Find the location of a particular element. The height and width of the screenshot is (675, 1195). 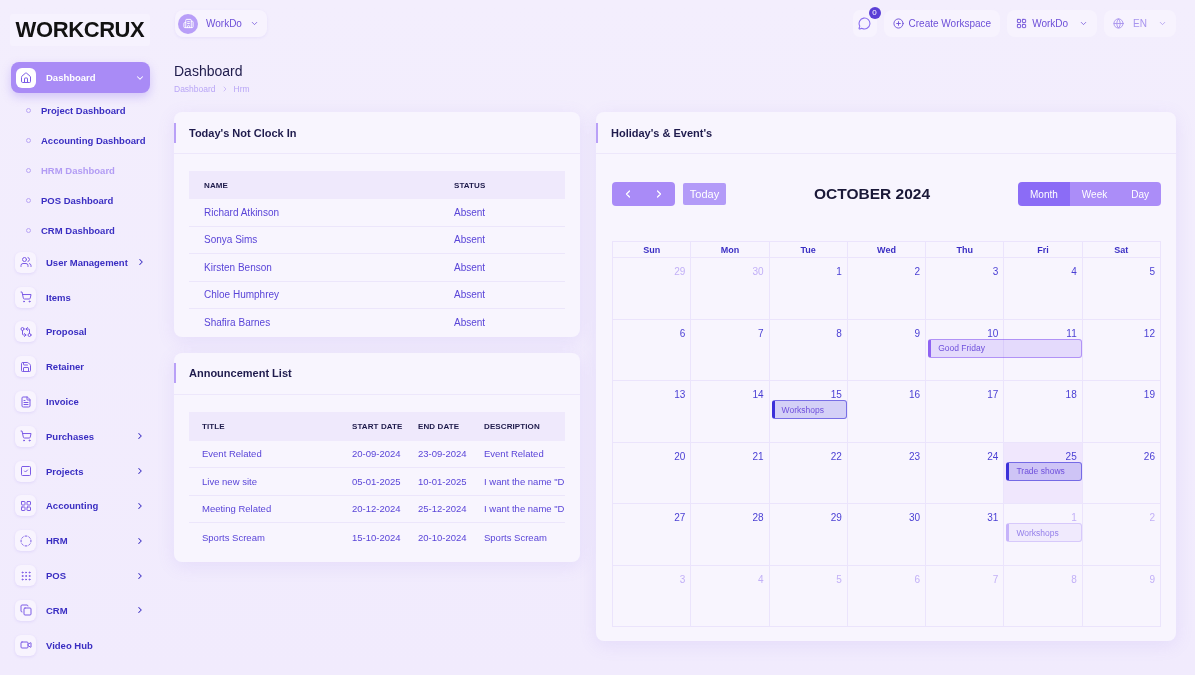

sidebar-item: Accounting is located at coordinates (80, 506).